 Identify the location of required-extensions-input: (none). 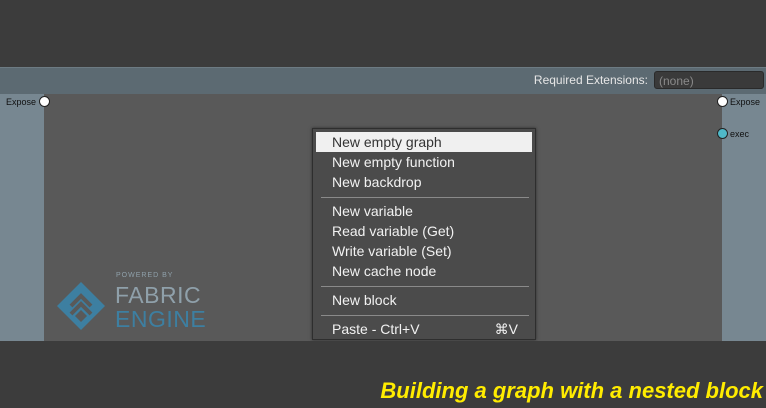
(709, 80).